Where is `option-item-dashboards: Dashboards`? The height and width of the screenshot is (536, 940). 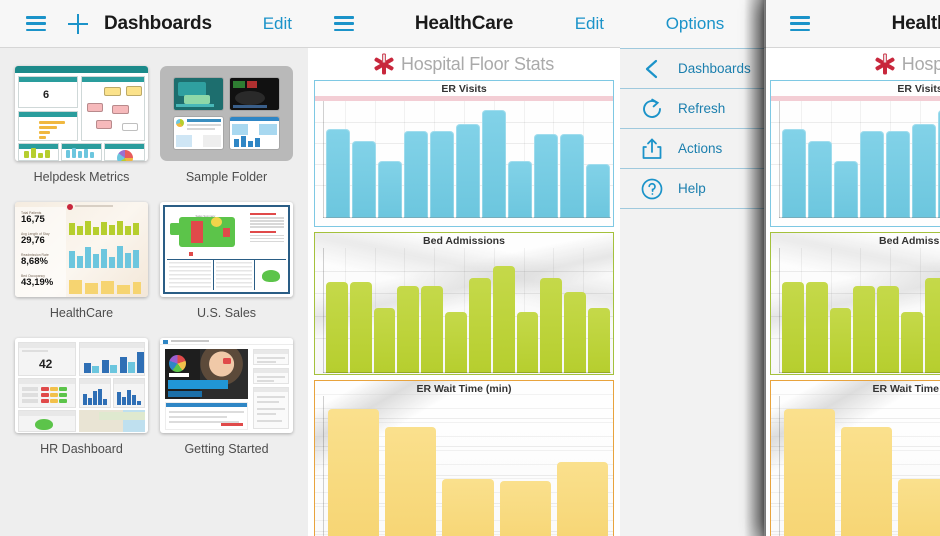 option-item-dashboards: Dashboards is located at coordinates (695, 69).